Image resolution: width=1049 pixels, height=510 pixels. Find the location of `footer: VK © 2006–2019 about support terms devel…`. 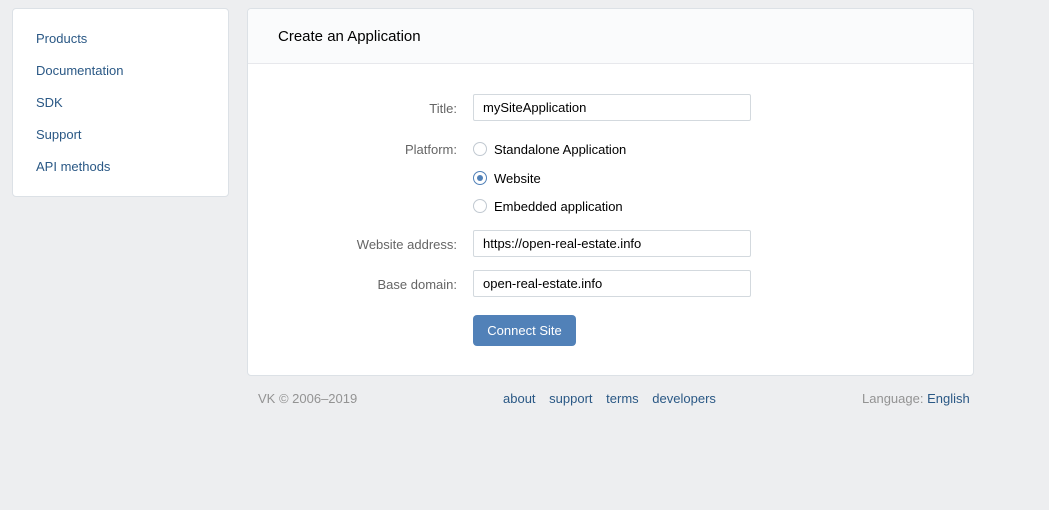

footer: VK © 2006–2019 about support terms devel… is located at coordinates (524, 401).